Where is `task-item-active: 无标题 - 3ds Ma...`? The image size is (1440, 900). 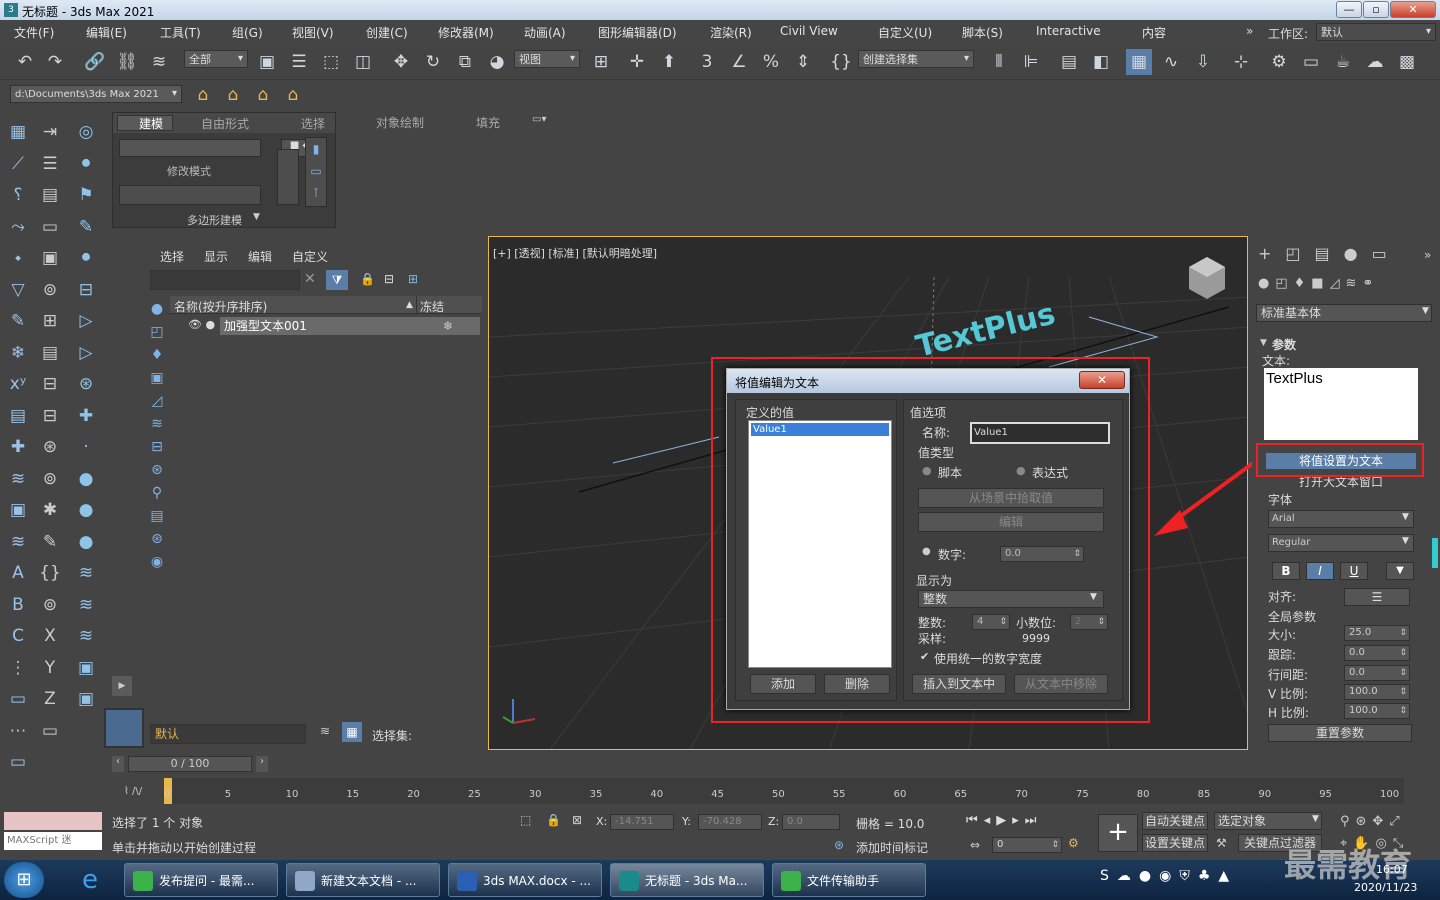 task-item-active: 无标题 - 3ds Ma... is located at coordinates (687, 880).